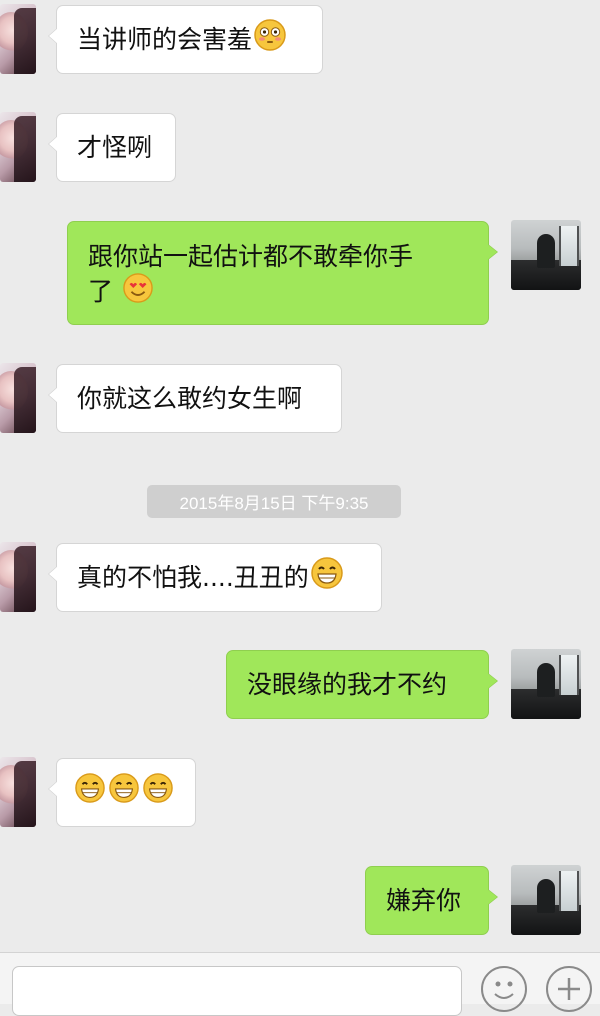 The image size is (600, 1016). What do you see at coordinates (274, 501) in the screenshot?
I see `timestamp-pill: 2015年8月15日 下午9:35` at bounding box center [274, 501].